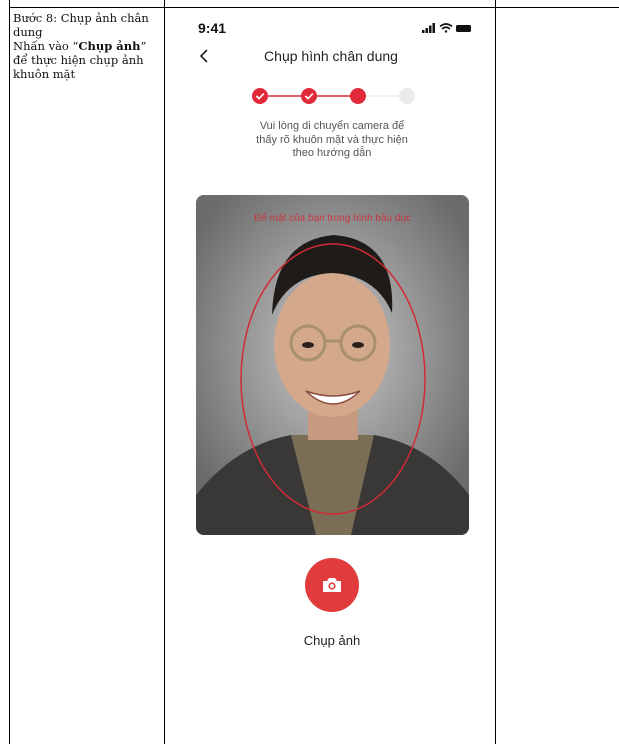  I want to click on table-border-middle, so click(164, 372).